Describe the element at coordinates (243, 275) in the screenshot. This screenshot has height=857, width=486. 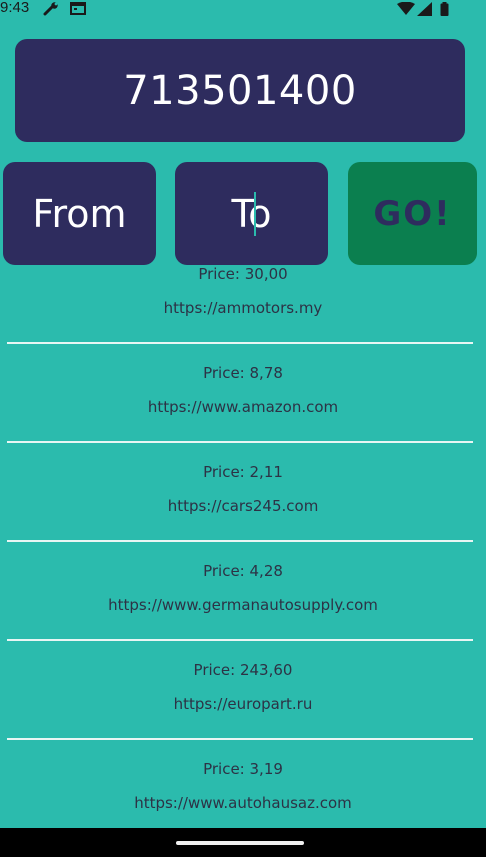
I see `result-price: Price: 30,00` at that location.